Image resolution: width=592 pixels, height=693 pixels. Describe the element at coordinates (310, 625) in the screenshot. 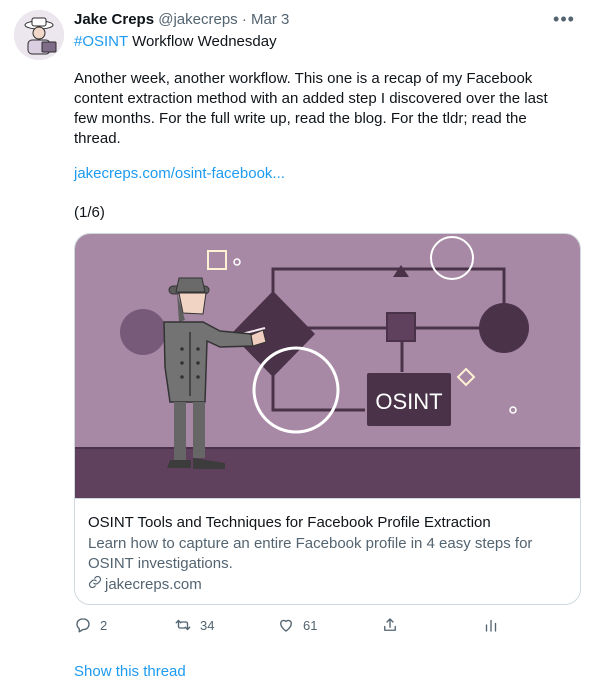

I see `like-count: 61` at that location.